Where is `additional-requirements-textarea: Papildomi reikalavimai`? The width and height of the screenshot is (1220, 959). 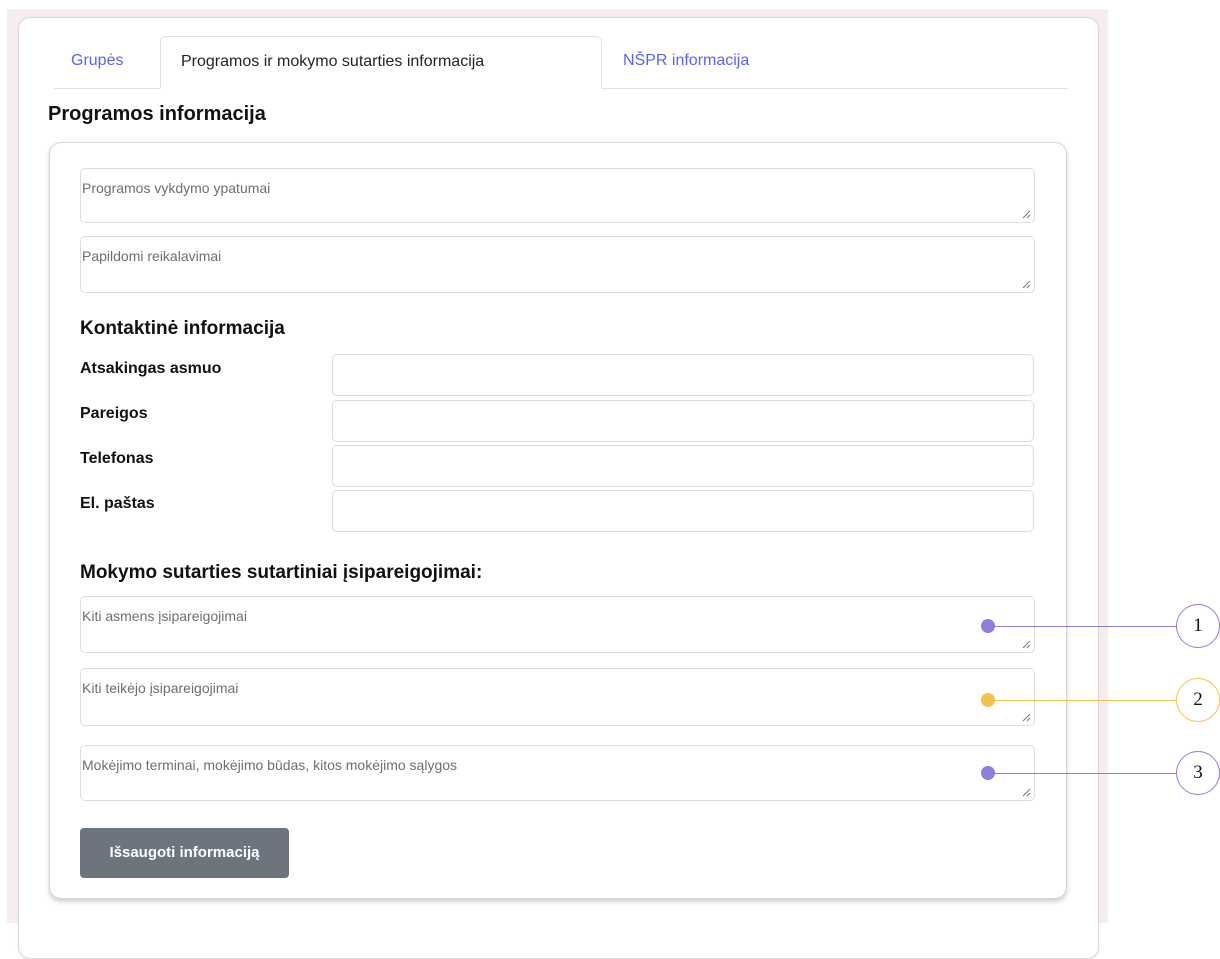
additional-requirements-textarea: Papildomi reikalavimai is located at coordinates (557, 264).